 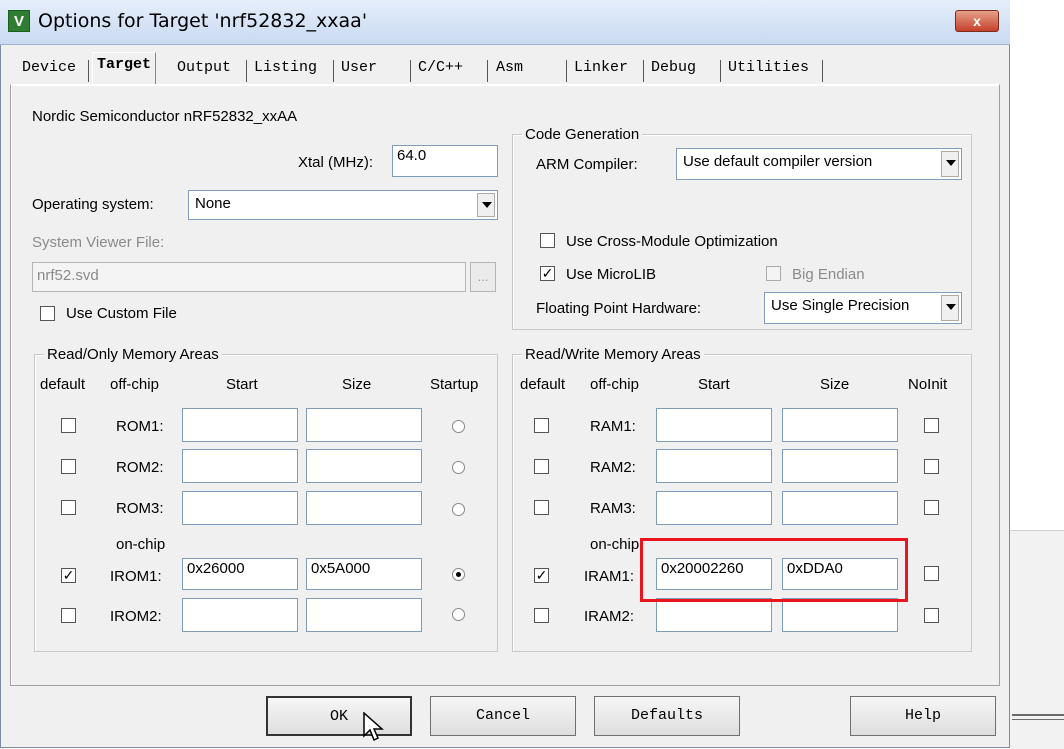 I want to click on ram1-default-checkbox, so click(x=541, y=425).